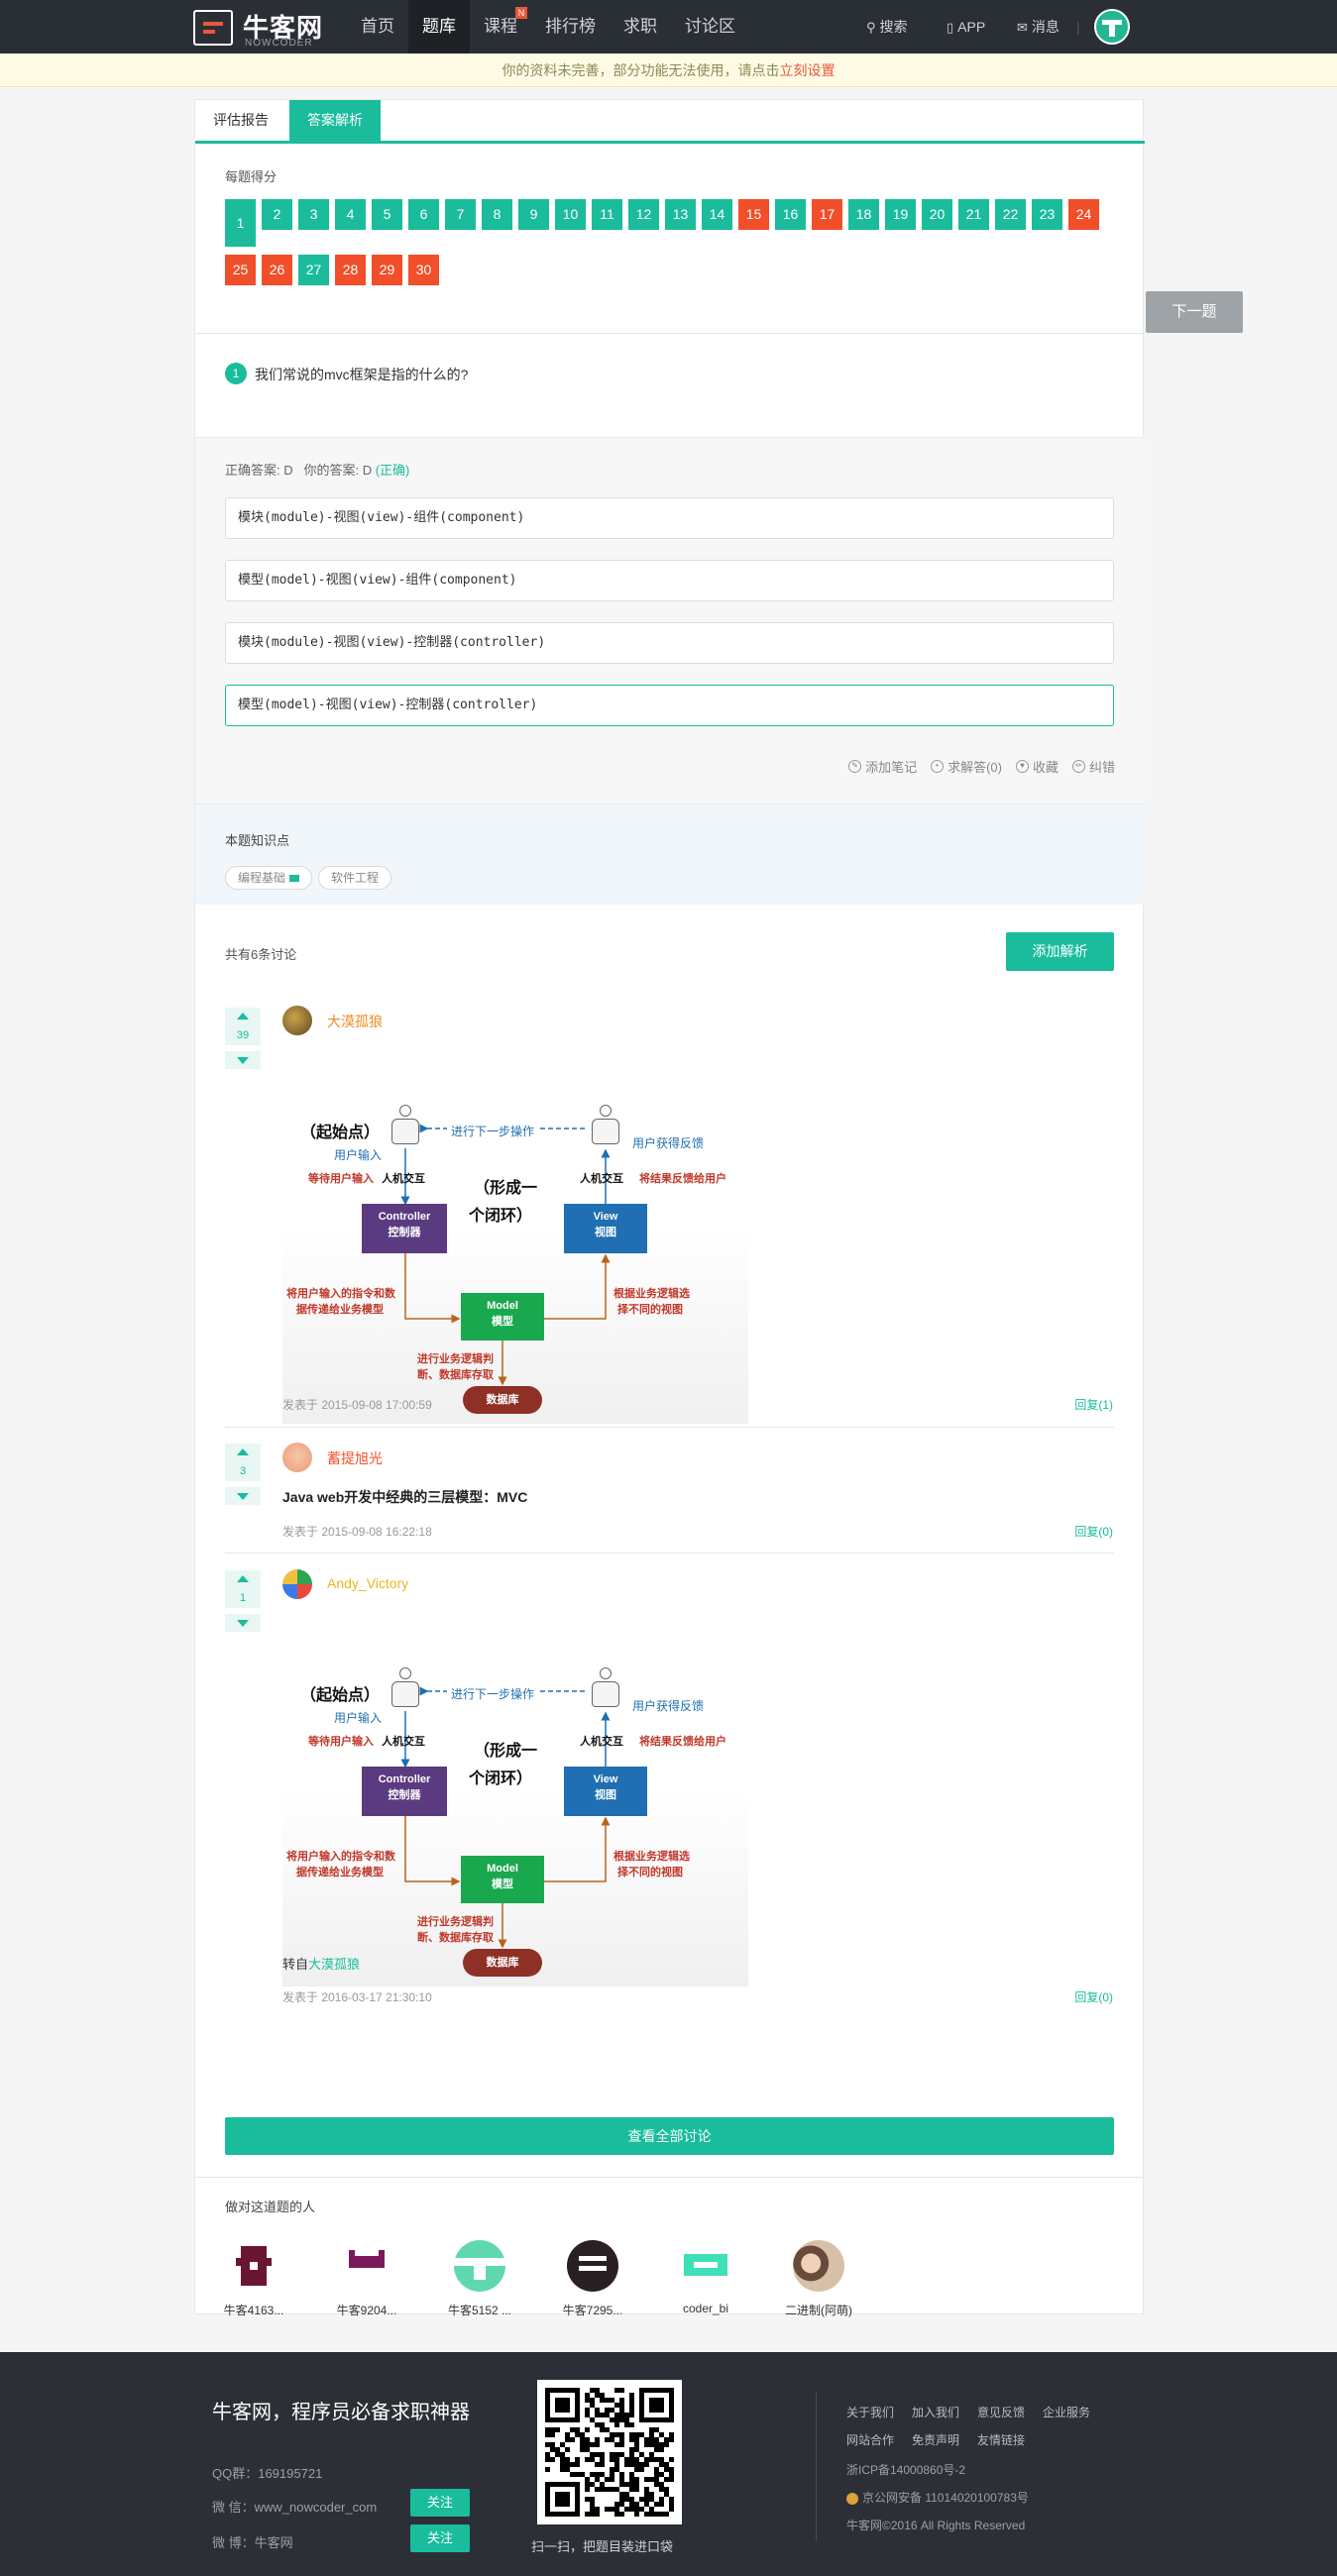  I want to click on nav-question-bank: 题库, so click(439, 27).